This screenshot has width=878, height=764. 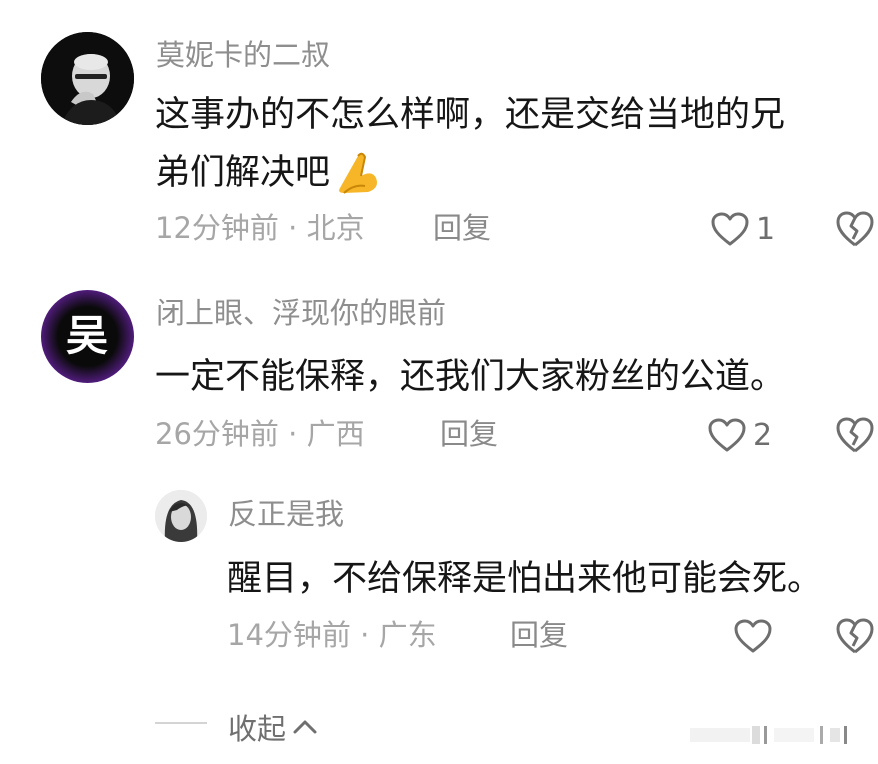 I want to click on comment-text-line: 弟们解决吧, so click(x=470, y=173).